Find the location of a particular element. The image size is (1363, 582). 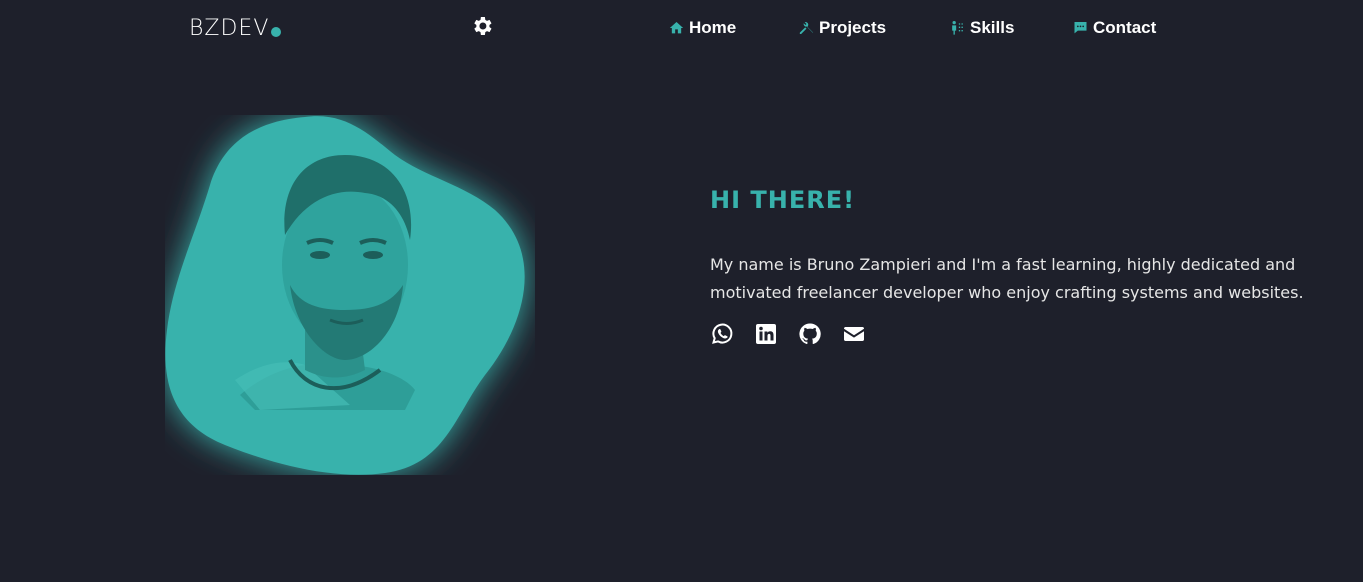

social-links is located at coordinates (788, 334).